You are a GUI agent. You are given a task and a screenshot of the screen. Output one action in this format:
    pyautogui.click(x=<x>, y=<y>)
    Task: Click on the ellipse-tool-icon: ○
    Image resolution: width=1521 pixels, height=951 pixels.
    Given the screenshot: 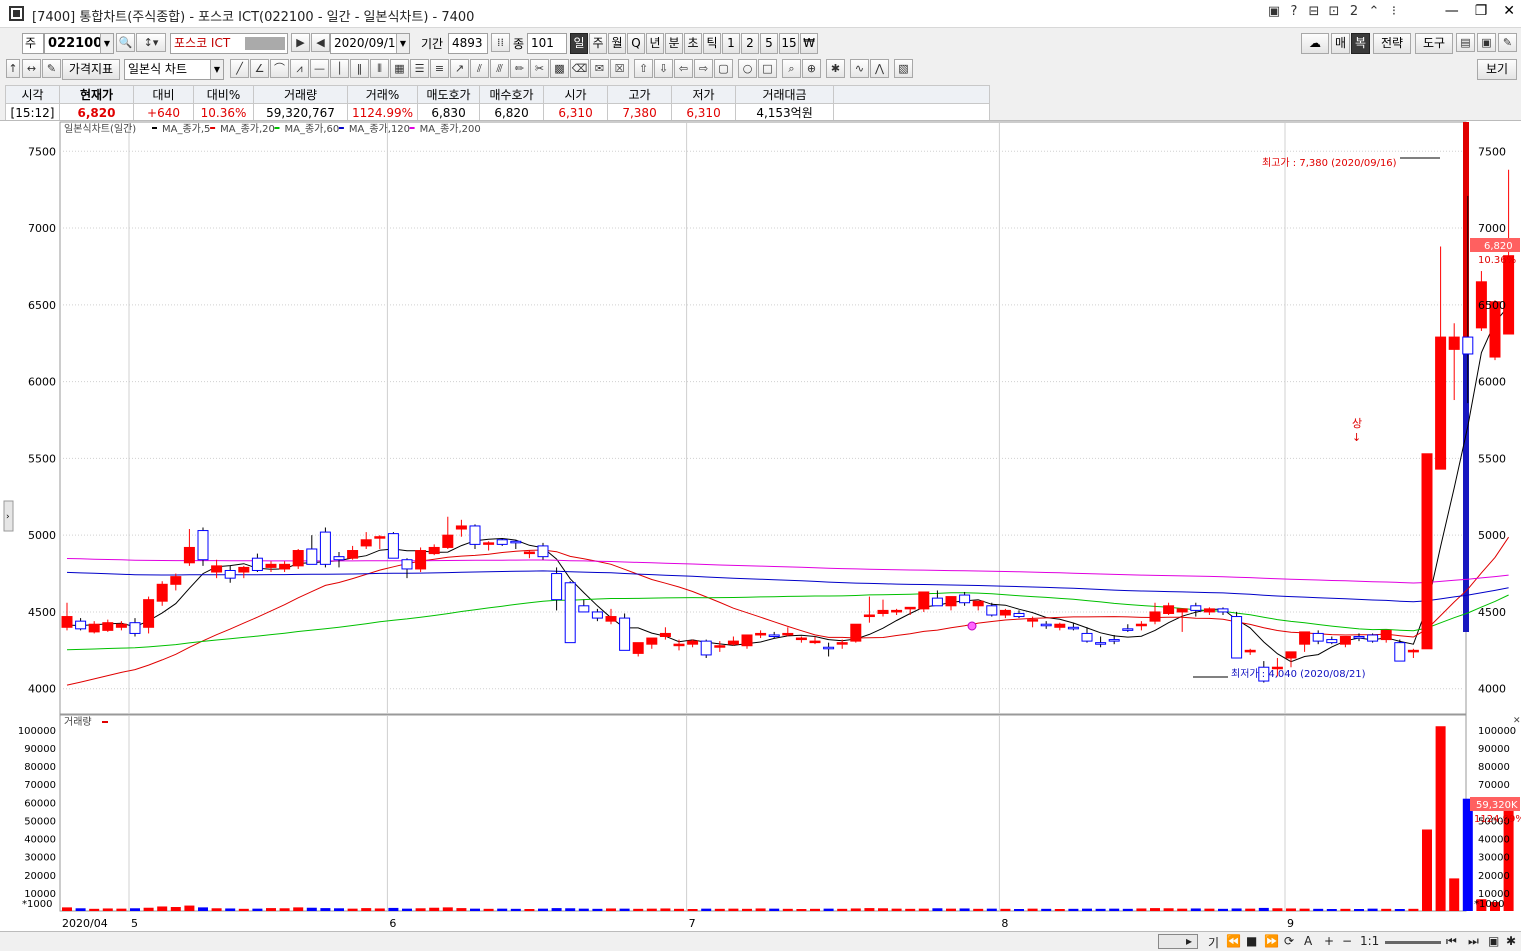 What is the action you would take?
    pyautogui.click(x=747, y=68)
    